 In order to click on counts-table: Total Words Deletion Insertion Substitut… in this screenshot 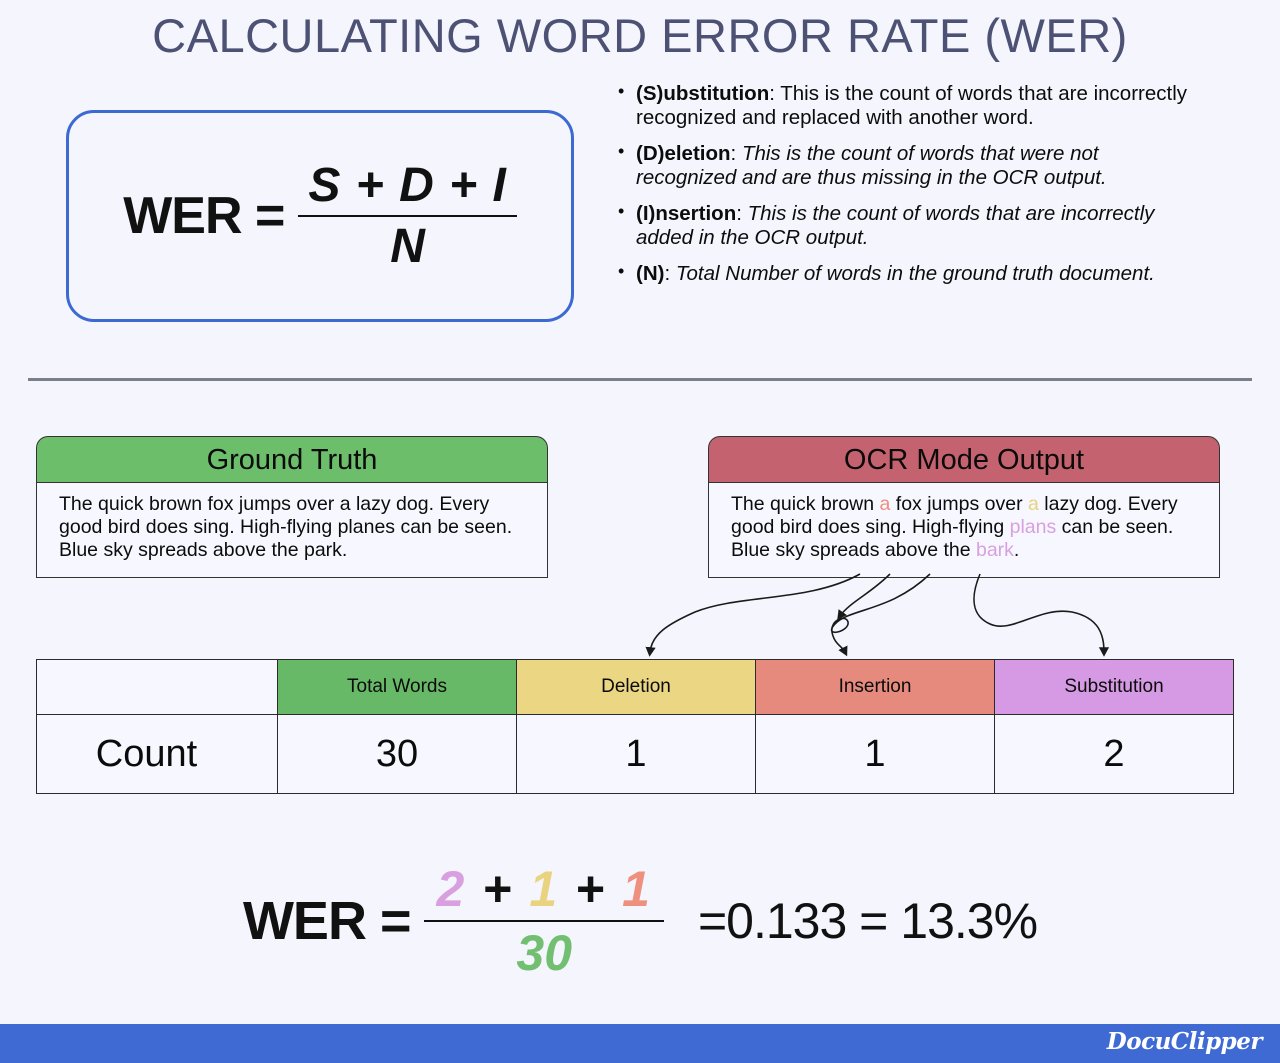, I will do `click(635, 726)`.